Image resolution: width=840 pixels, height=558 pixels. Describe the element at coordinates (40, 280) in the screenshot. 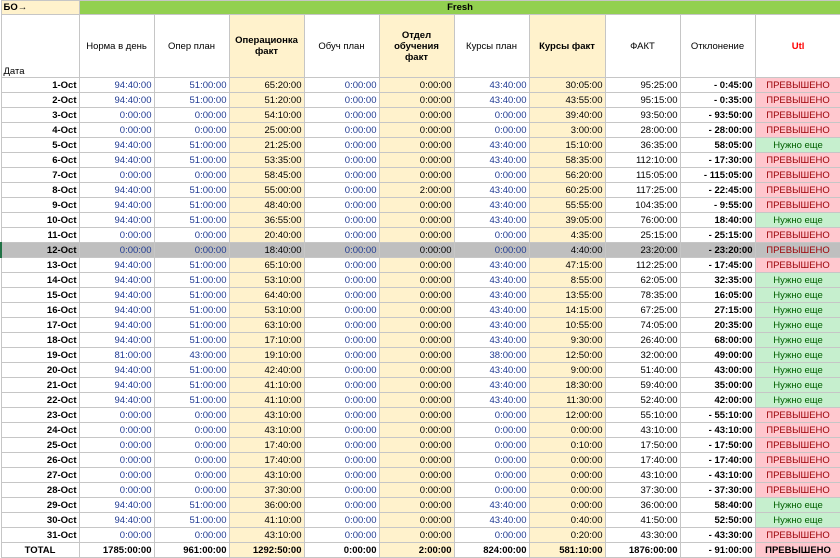

I see `cell-date: 14-Oct` at that location.